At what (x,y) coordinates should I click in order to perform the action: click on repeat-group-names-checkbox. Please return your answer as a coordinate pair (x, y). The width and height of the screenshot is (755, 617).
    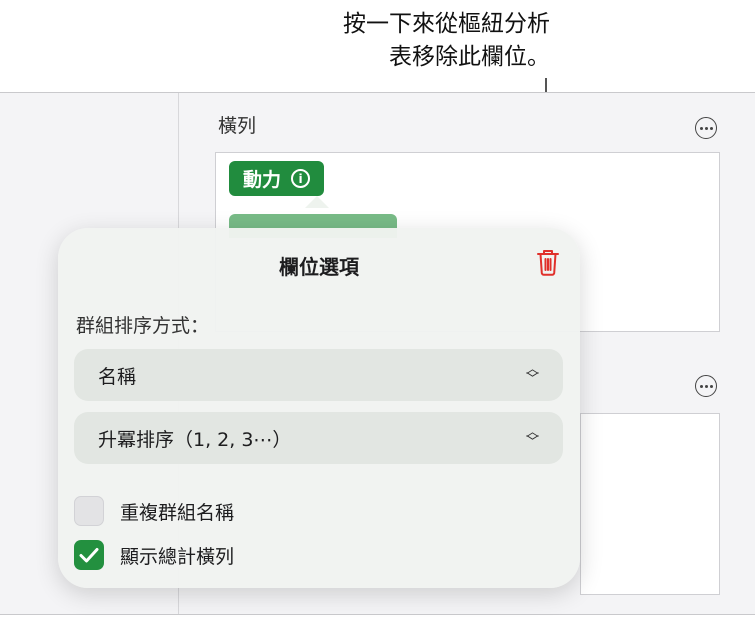
    Looking at the image, I should click on (89, 511).